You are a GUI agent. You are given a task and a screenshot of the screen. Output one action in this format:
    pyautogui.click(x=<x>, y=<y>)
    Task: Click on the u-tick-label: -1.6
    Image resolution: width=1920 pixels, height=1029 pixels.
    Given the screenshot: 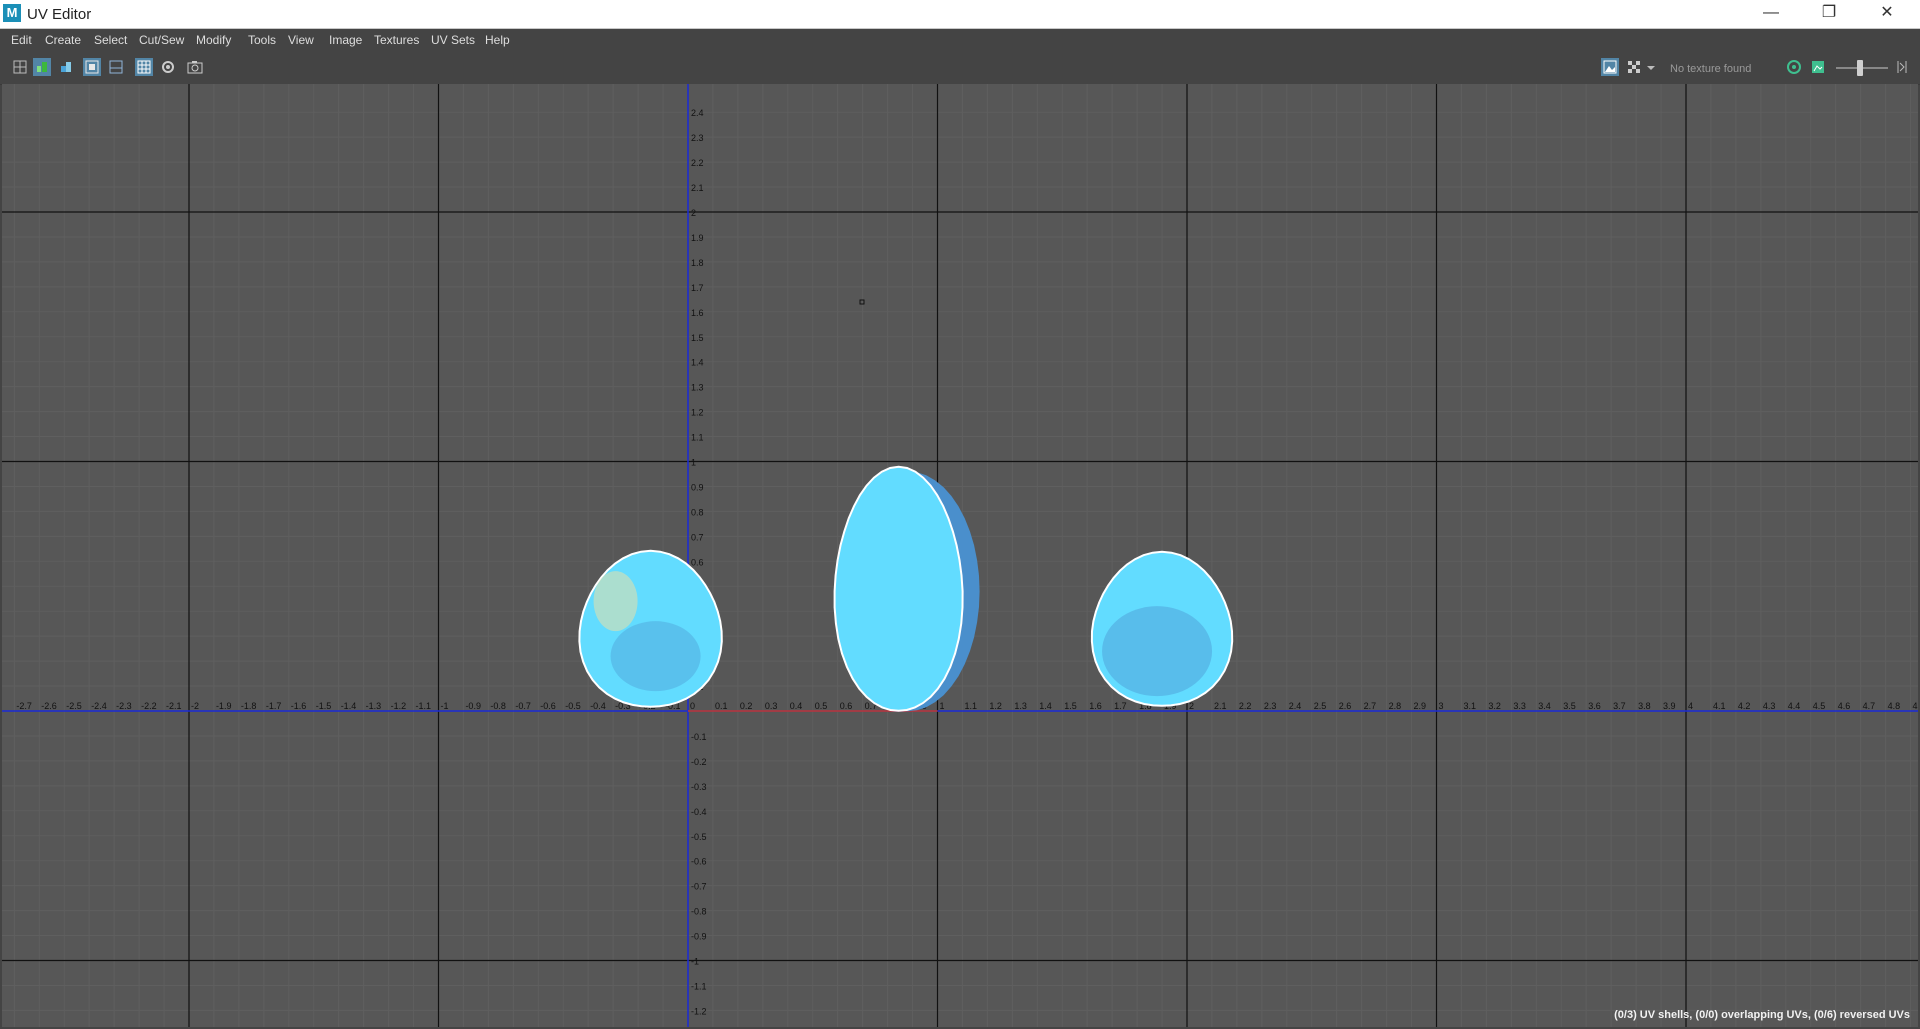 What is the action you would take?
    pyautogui.click(x=299, y=706)
    